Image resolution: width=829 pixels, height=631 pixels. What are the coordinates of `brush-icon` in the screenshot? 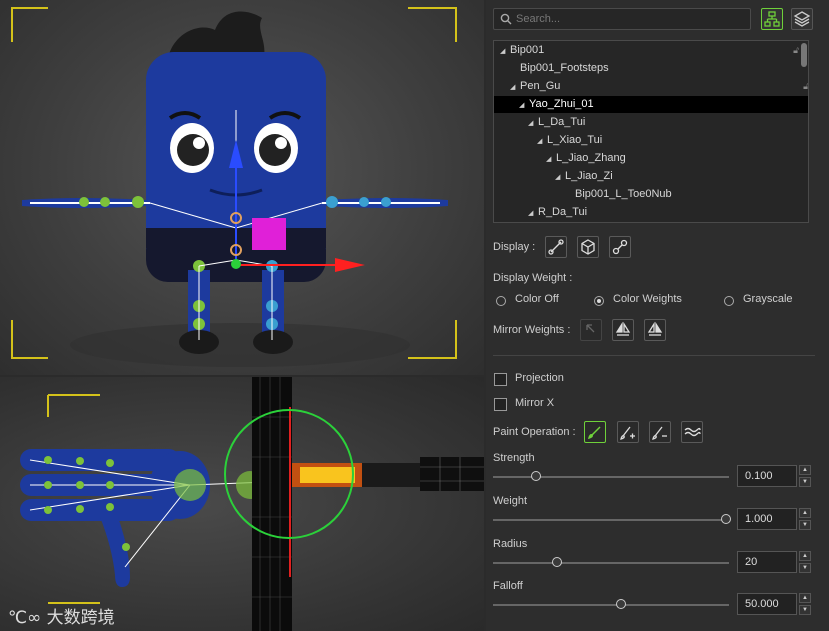 It's located at (594, 433).